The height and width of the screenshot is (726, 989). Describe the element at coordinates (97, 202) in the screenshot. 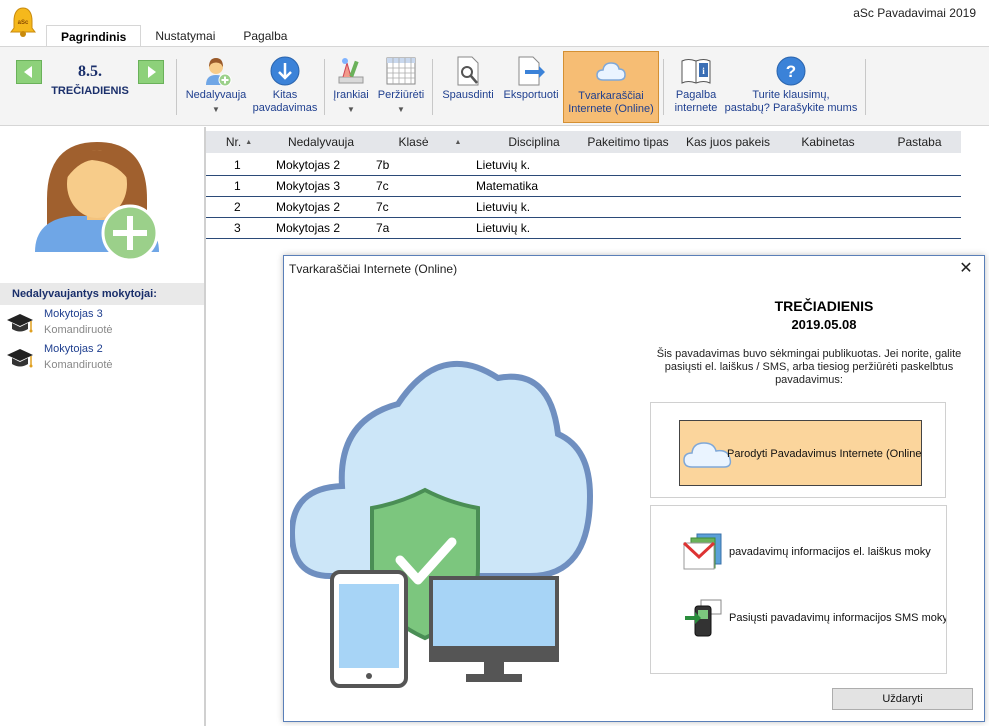

I see `teacher-avatar` at that location.